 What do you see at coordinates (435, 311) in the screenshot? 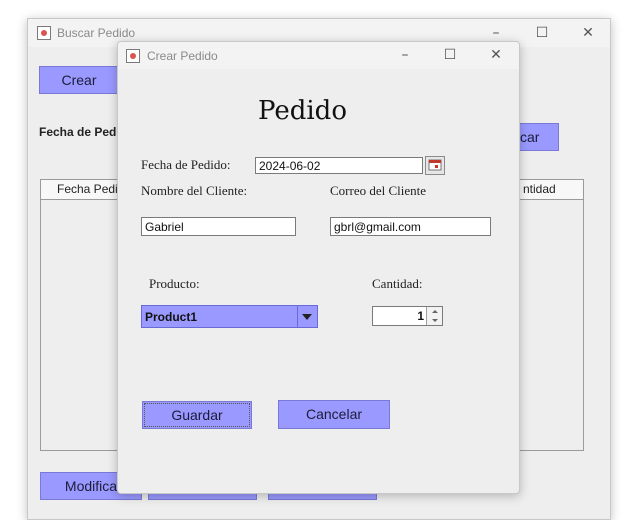
I see `spinner-up-icon` at bounding box center [435, 311].